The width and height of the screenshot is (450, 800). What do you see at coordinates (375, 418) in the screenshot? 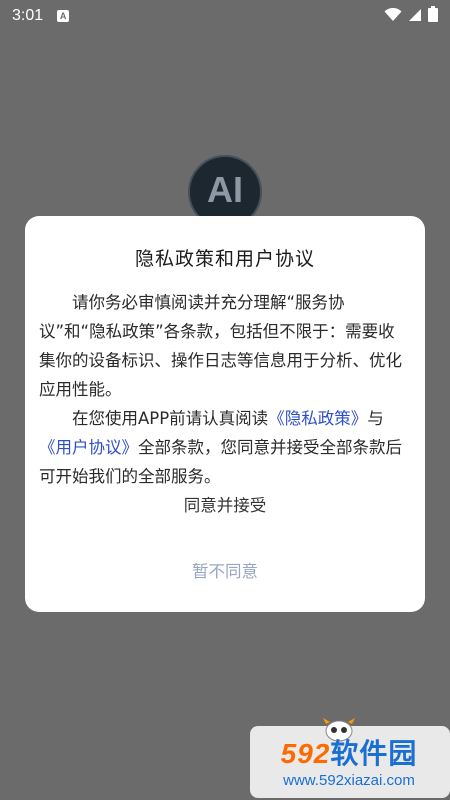
I see `paragraph-2-mid: 与` at bounding box center [375, 418].